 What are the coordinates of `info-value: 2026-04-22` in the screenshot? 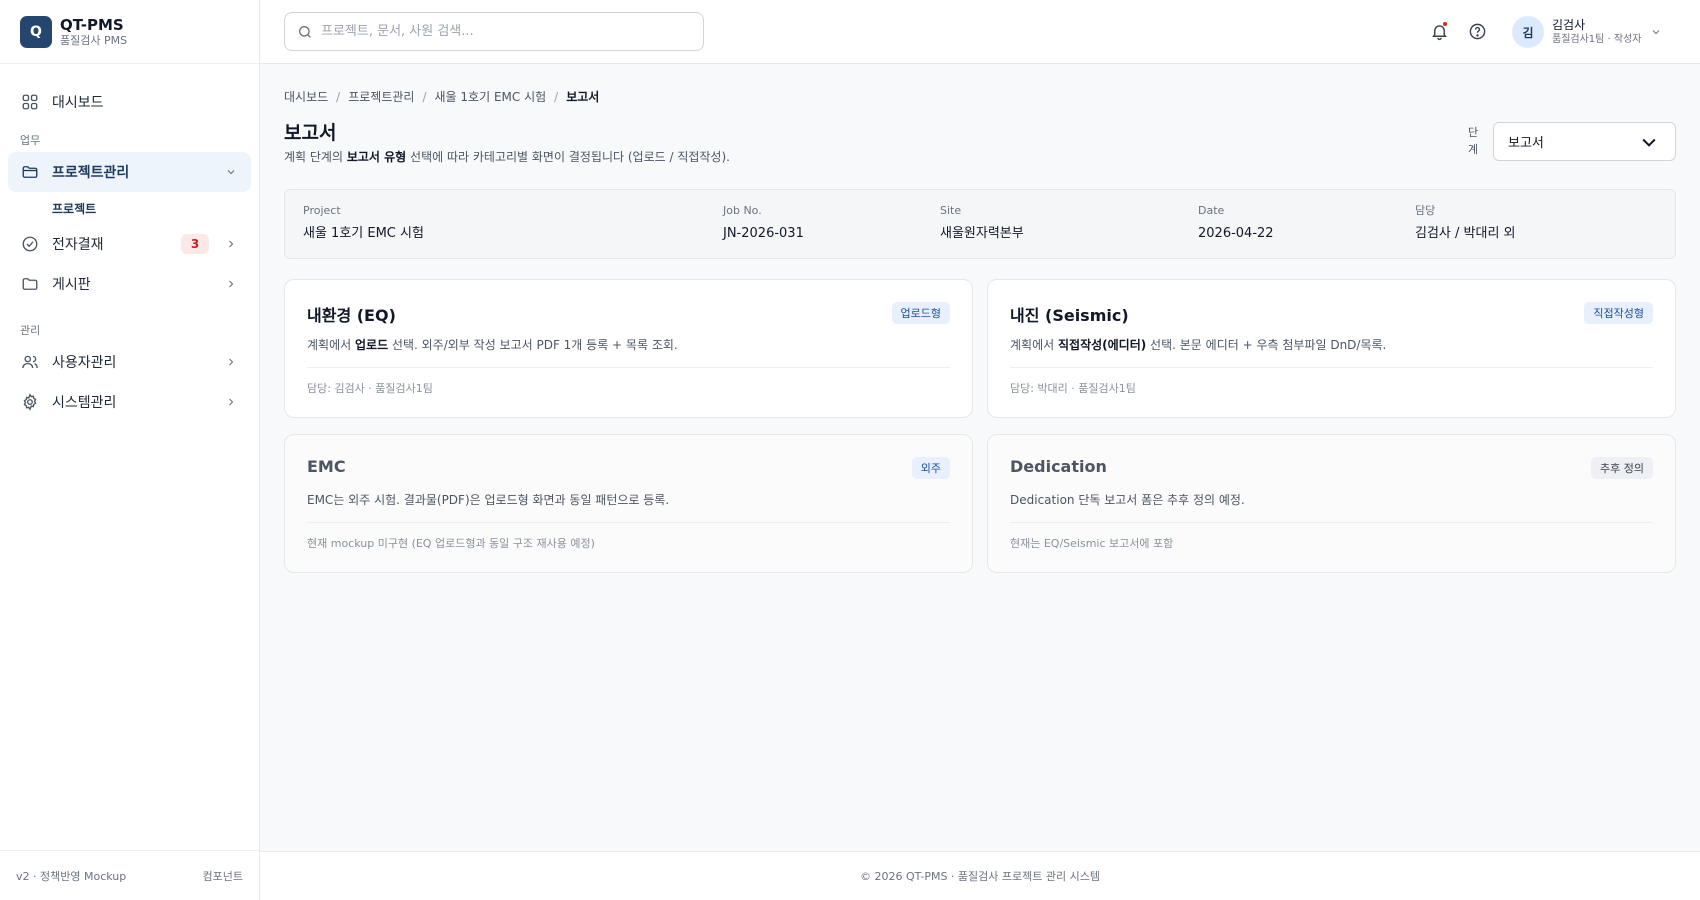 It's located at (1236, 233).